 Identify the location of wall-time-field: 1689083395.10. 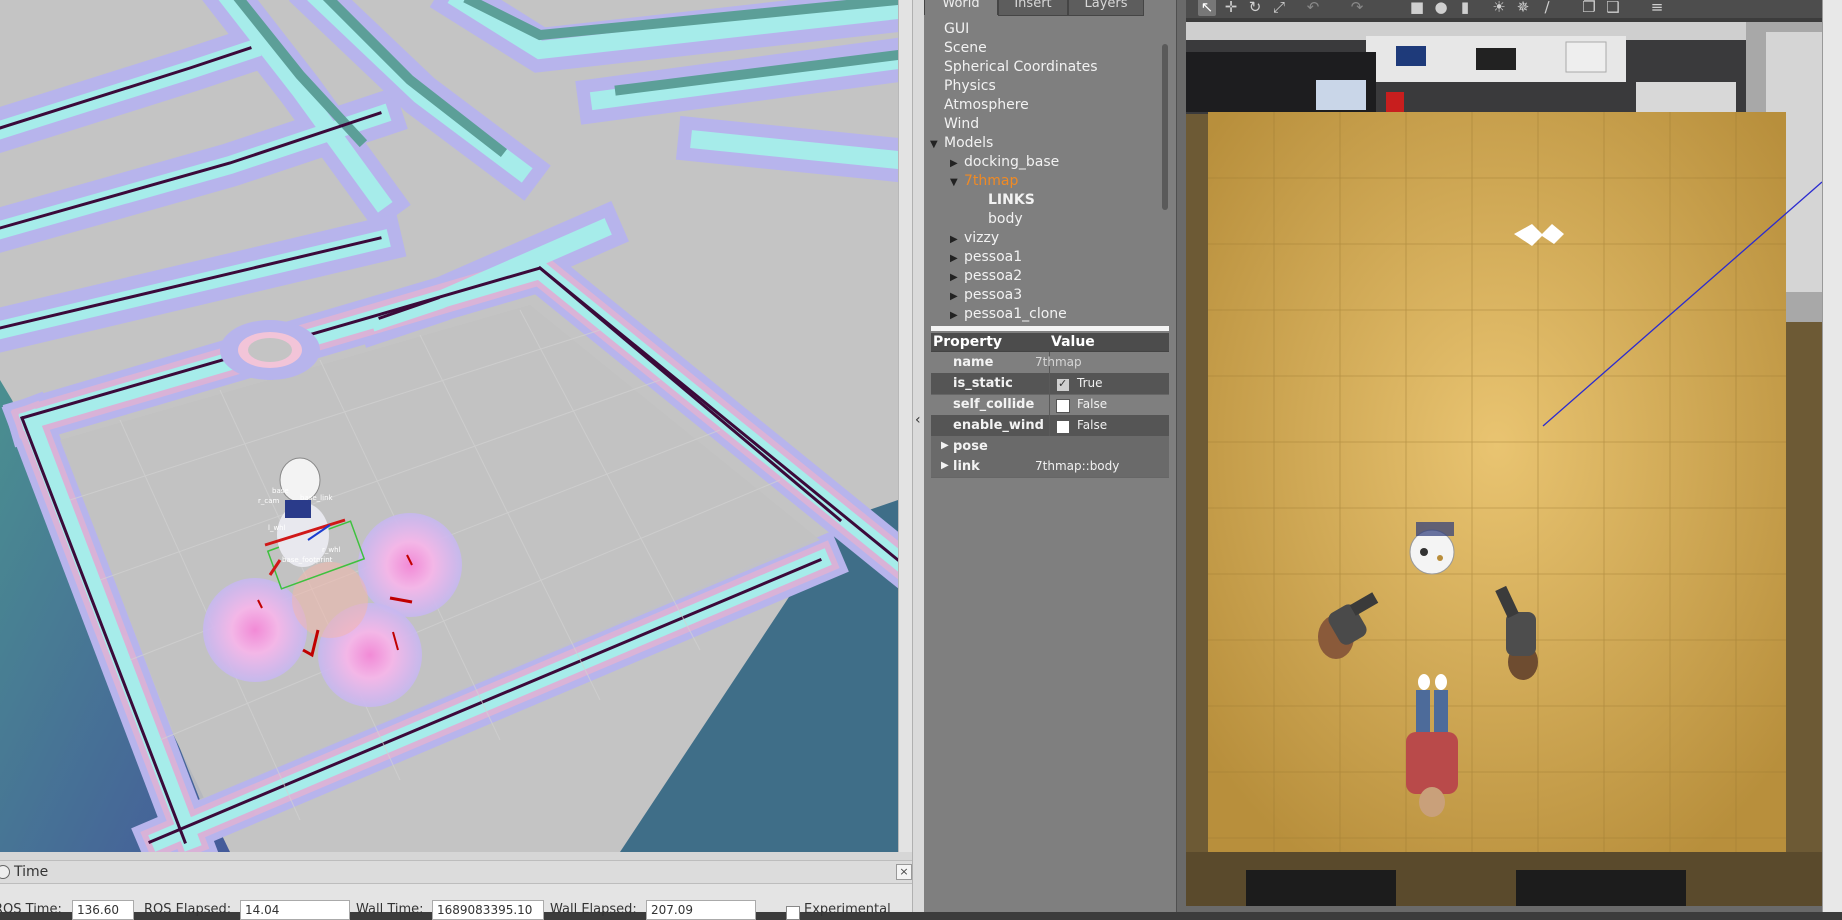
(488, 910).